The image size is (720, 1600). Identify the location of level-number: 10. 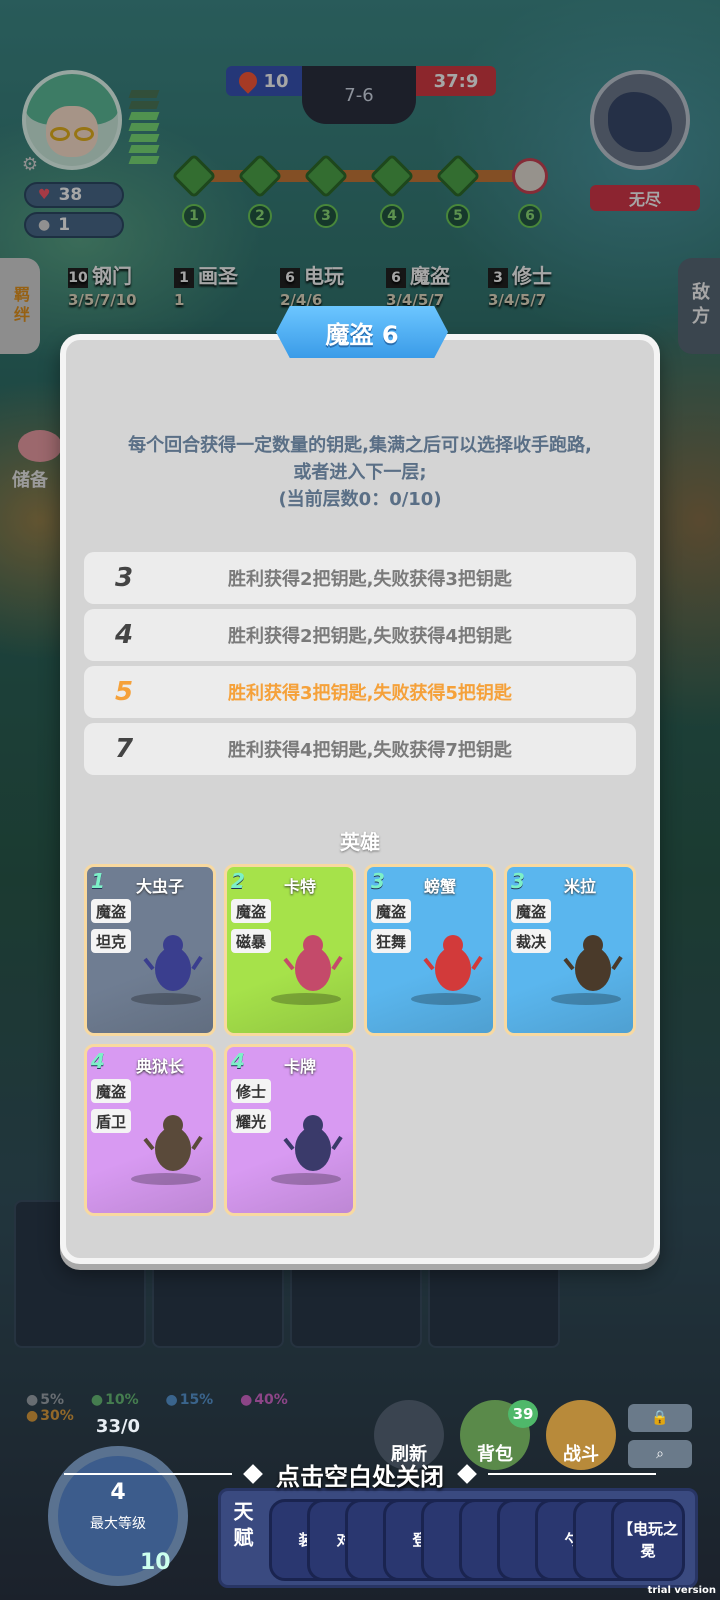
(155, 1562).